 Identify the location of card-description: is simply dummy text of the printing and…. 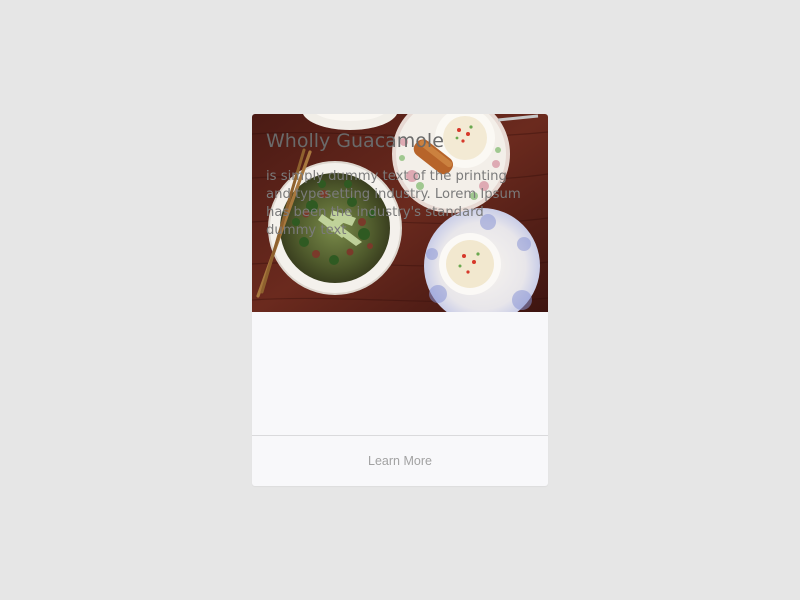
(393, 203).